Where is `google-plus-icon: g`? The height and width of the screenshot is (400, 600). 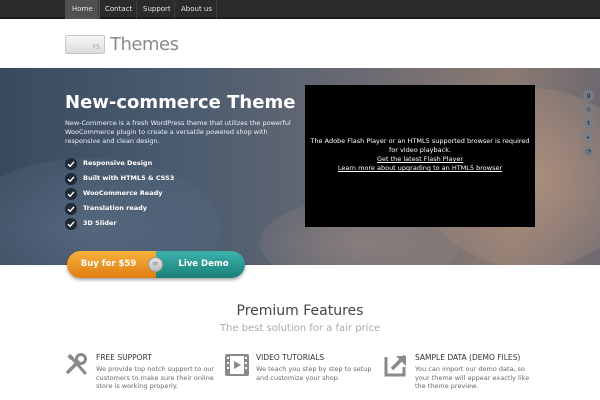
google-plus-icon: g is located at coordinates (588, 95).